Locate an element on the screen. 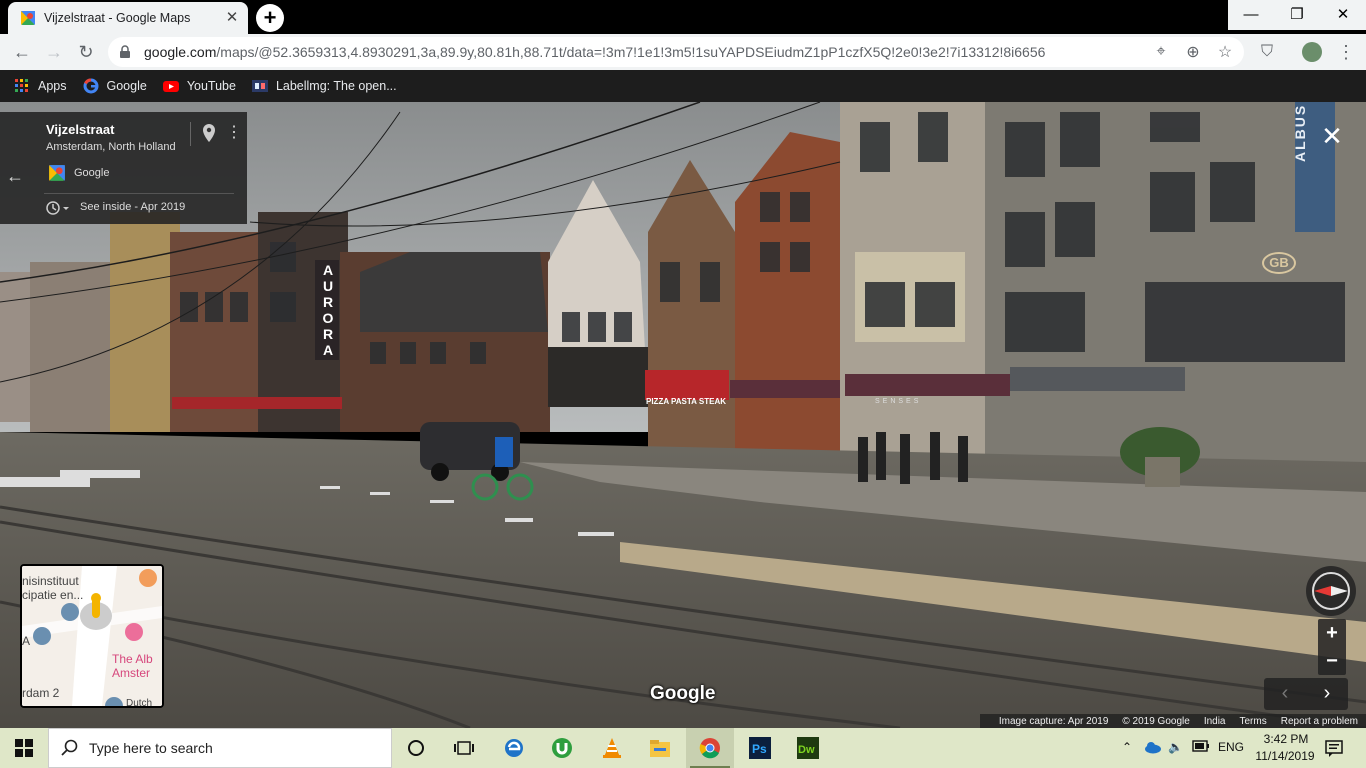 The width and height of the screenshot is (1366, 768). input-language: ENG is located at coordinates (1231, 747).